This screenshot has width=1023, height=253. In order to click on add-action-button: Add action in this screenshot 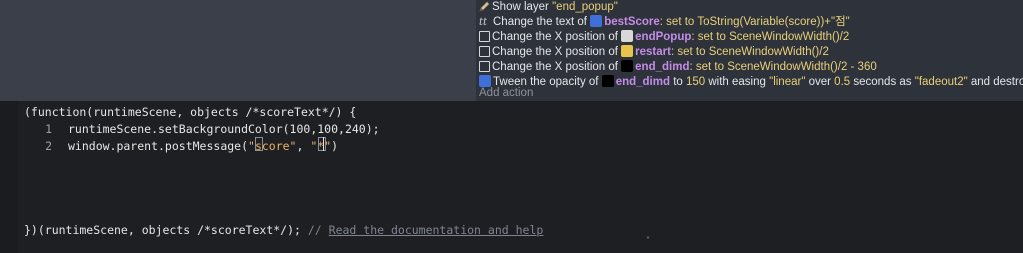, I will do `click(506, 93)`.